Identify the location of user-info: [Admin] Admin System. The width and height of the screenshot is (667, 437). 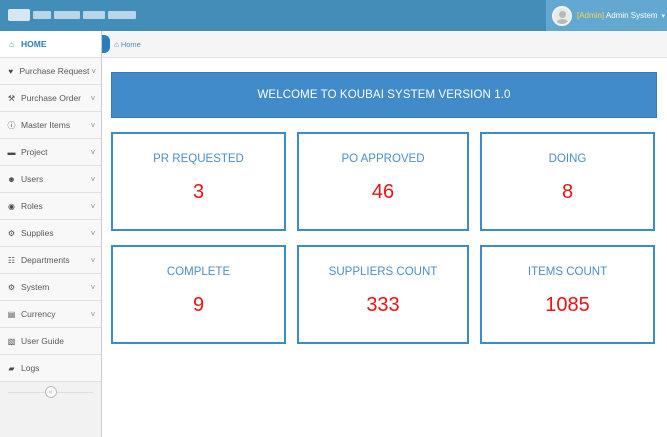
(617, 15).